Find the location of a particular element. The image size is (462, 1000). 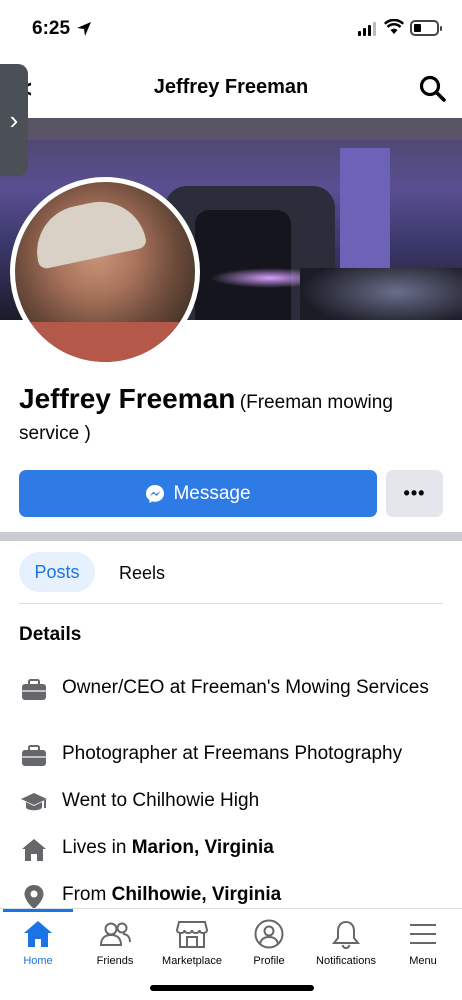

menu-icon is located at coordinates (423, 934).